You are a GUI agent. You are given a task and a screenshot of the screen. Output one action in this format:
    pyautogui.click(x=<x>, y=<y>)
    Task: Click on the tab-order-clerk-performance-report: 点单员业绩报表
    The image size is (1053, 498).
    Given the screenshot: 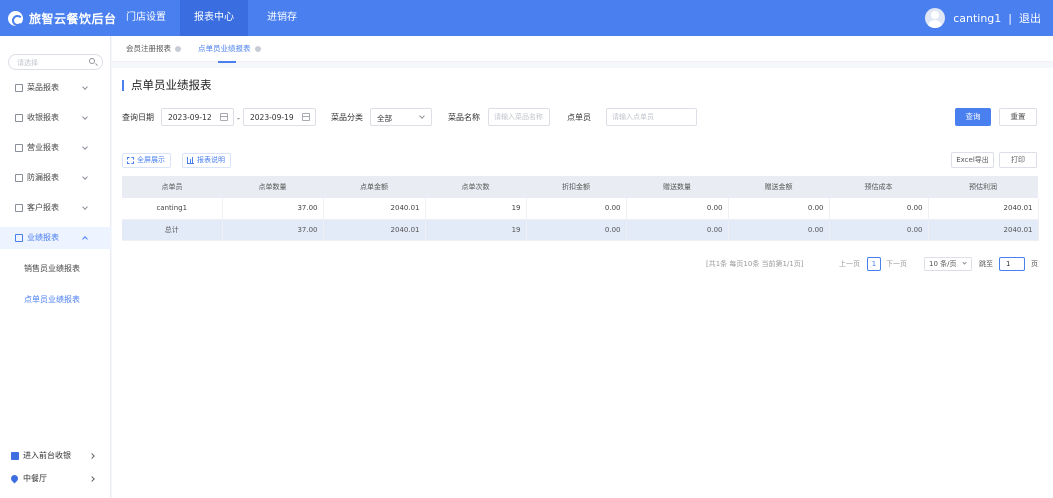 What is the action you would take?
    pyautogui.click(x=229, y=49)
    